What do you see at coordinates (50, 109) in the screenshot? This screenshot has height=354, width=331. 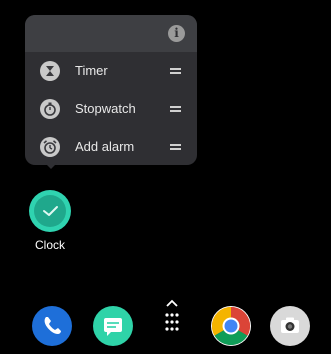 I see `stopwatch-icon` at bounding box center [50, 109].